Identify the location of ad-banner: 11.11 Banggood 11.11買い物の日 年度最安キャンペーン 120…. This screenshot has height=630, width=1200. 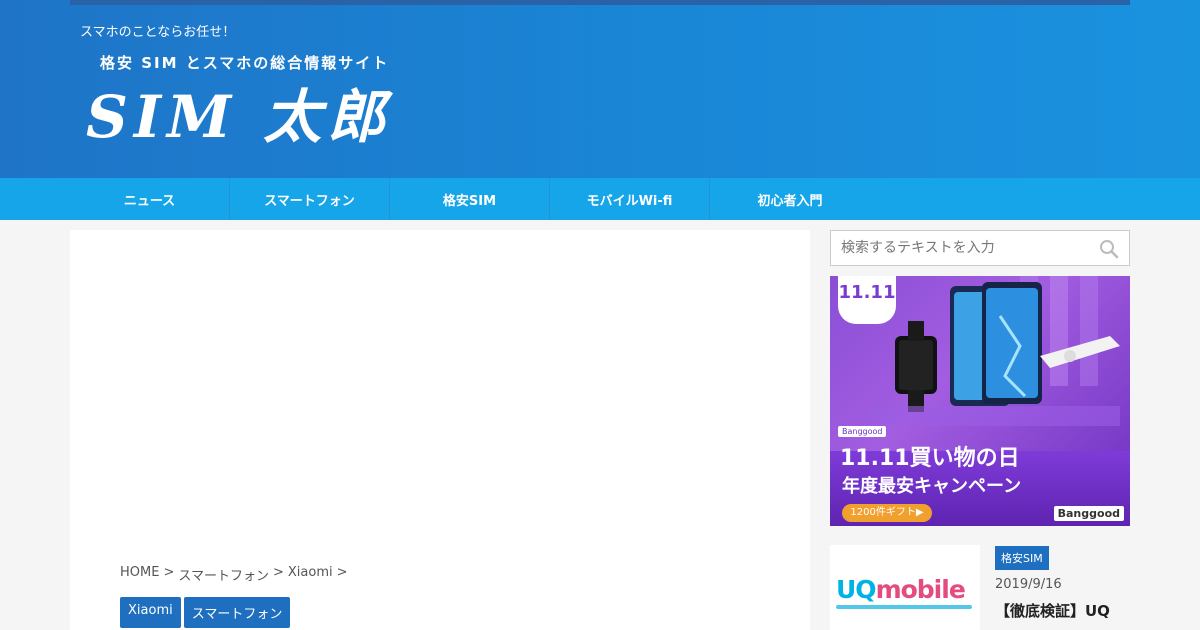
(980, 401).